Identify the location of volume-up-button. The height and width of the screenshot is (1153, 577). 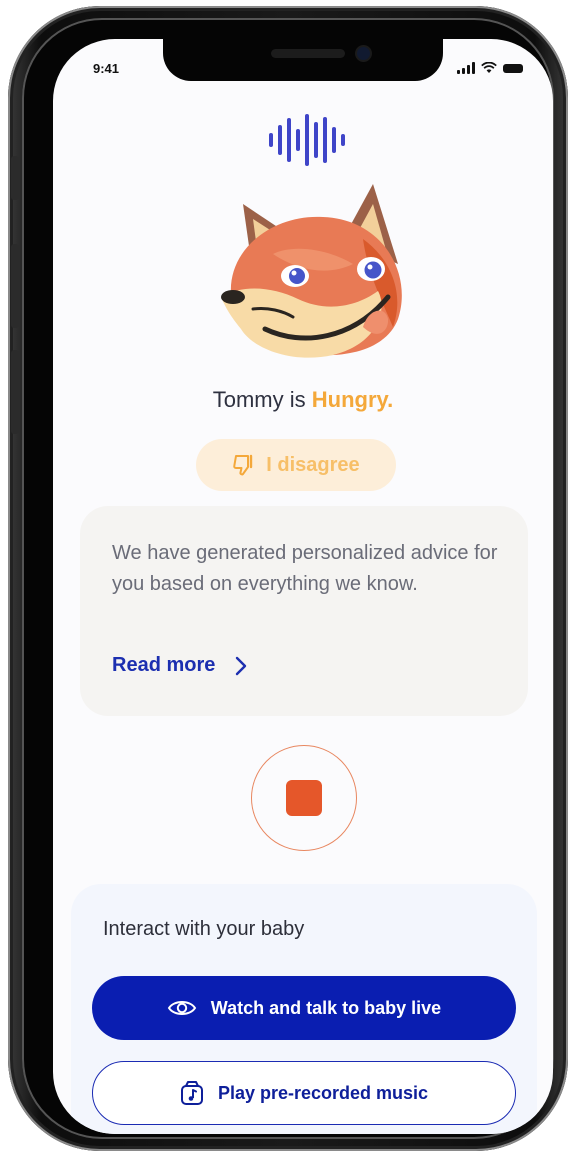
(15, 286).